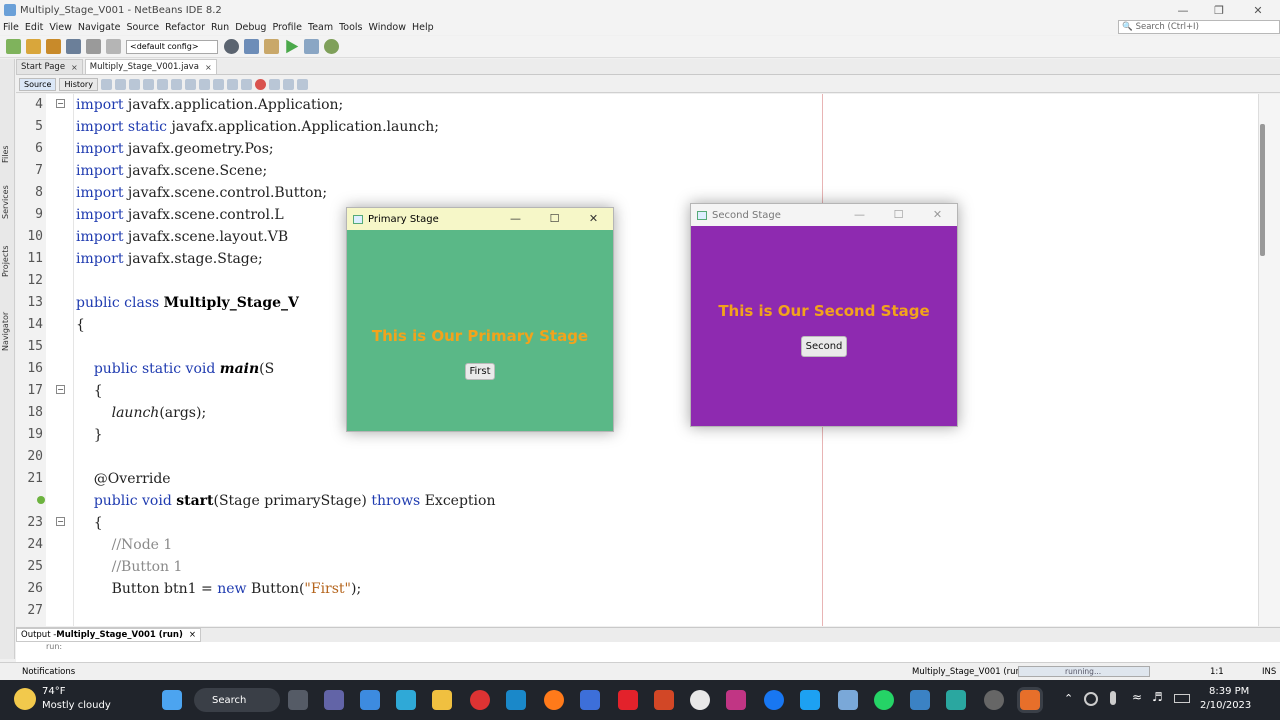 This screenshot has width=1280, height=720. What do you see at coordinates (231, 46) in the screenshot?
I see `globe-icon` at bounding box center [231, 46].